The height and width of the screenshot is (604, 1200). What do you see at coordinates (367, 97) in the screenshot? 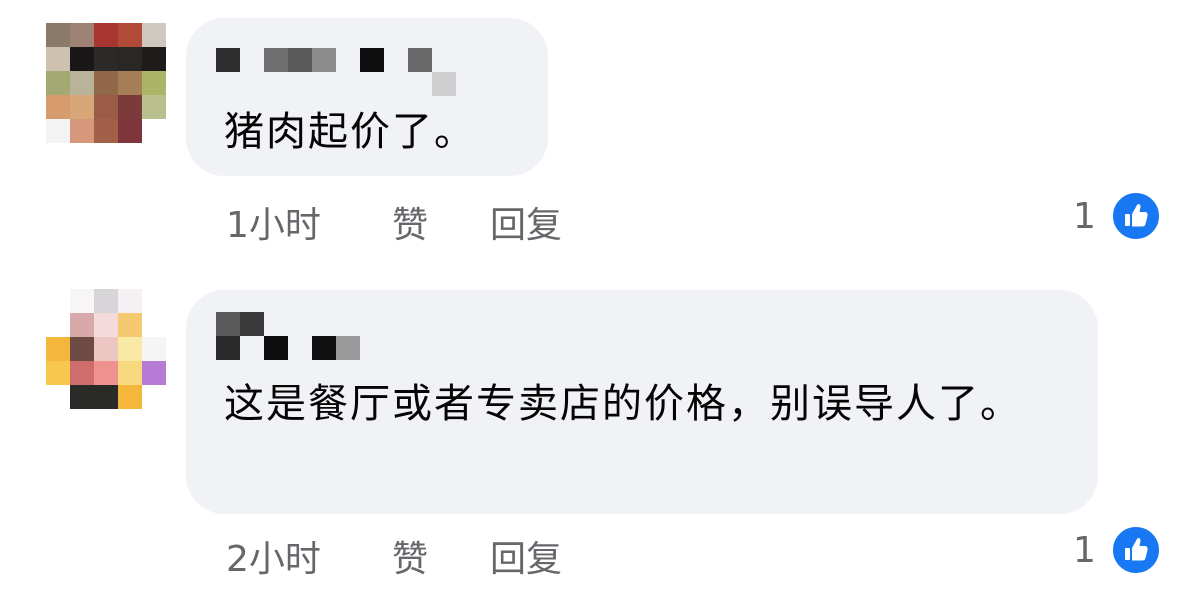
I see `comment-bubble: 猪肉起价了。` at bounding box center [367, 97].